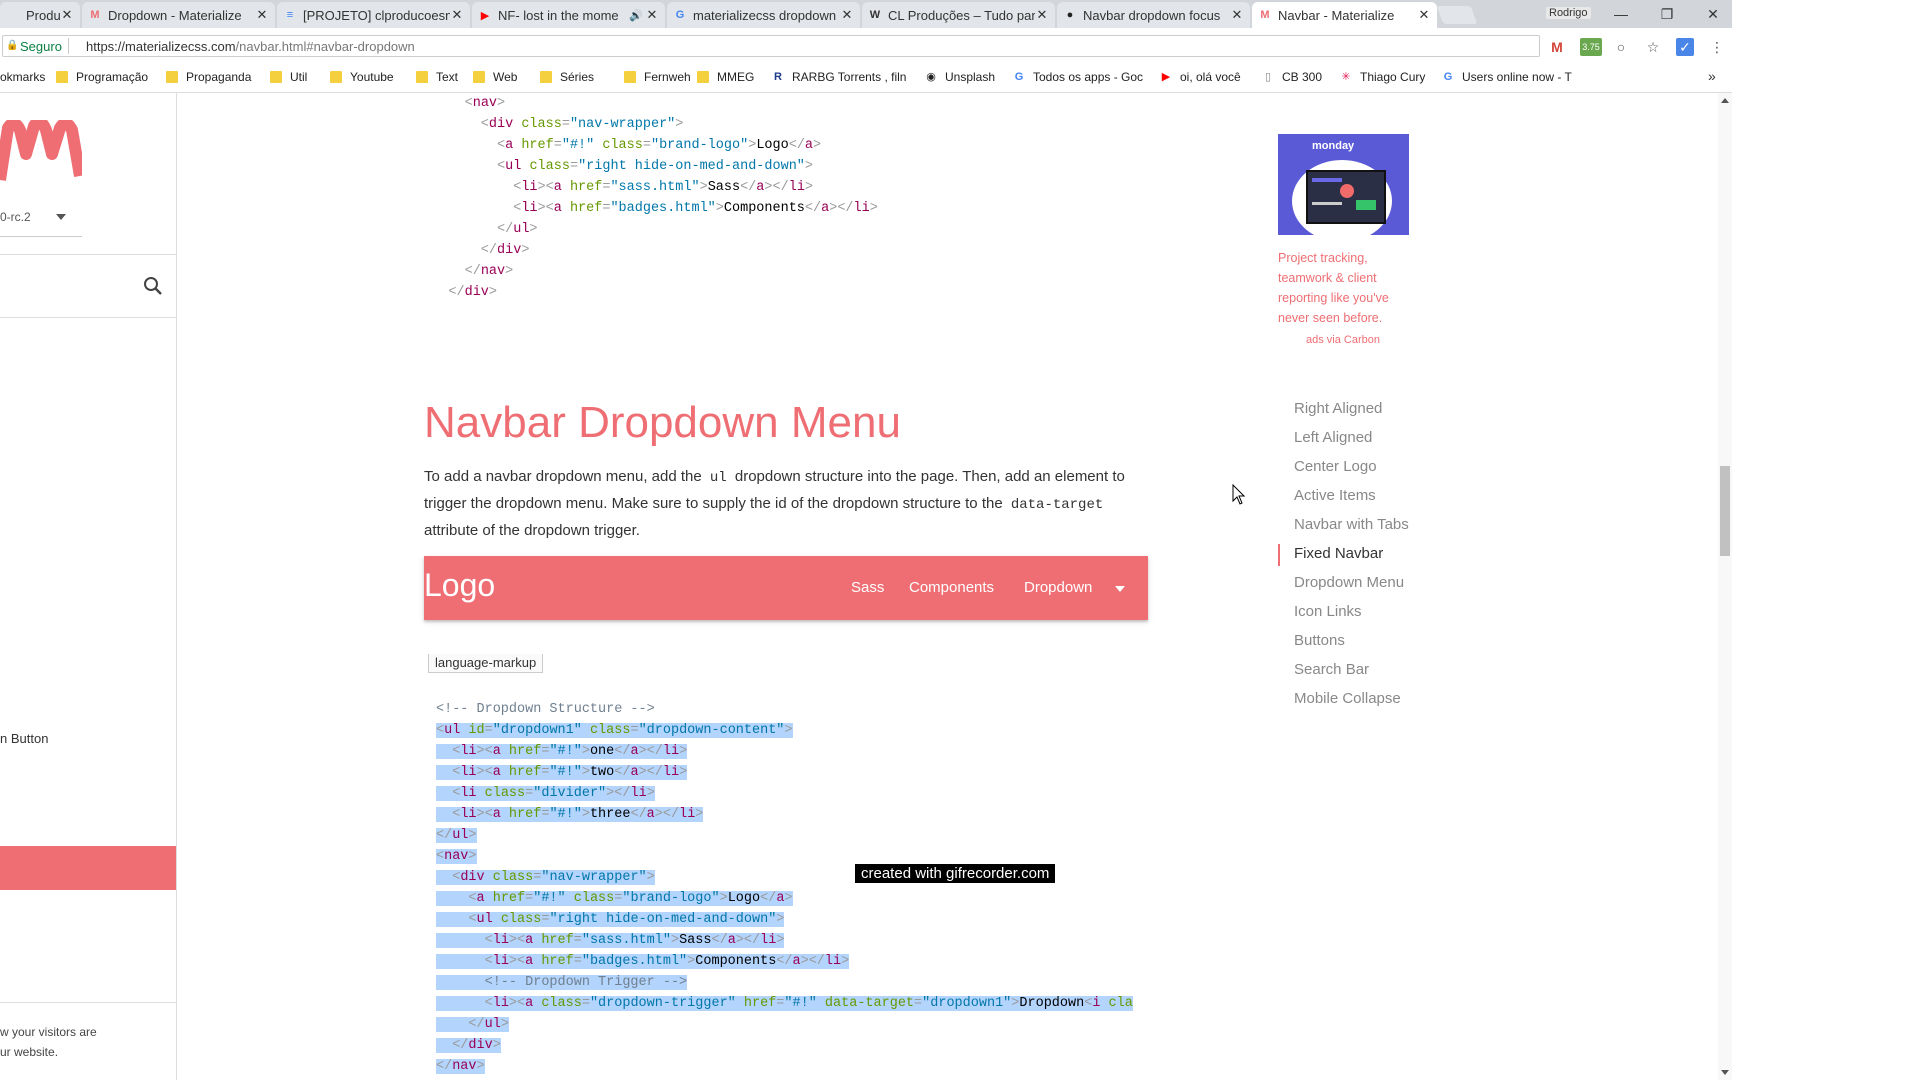 This screenshot has height=1080, width=1920. I want to click on code-token: ul, so click(521, 229).